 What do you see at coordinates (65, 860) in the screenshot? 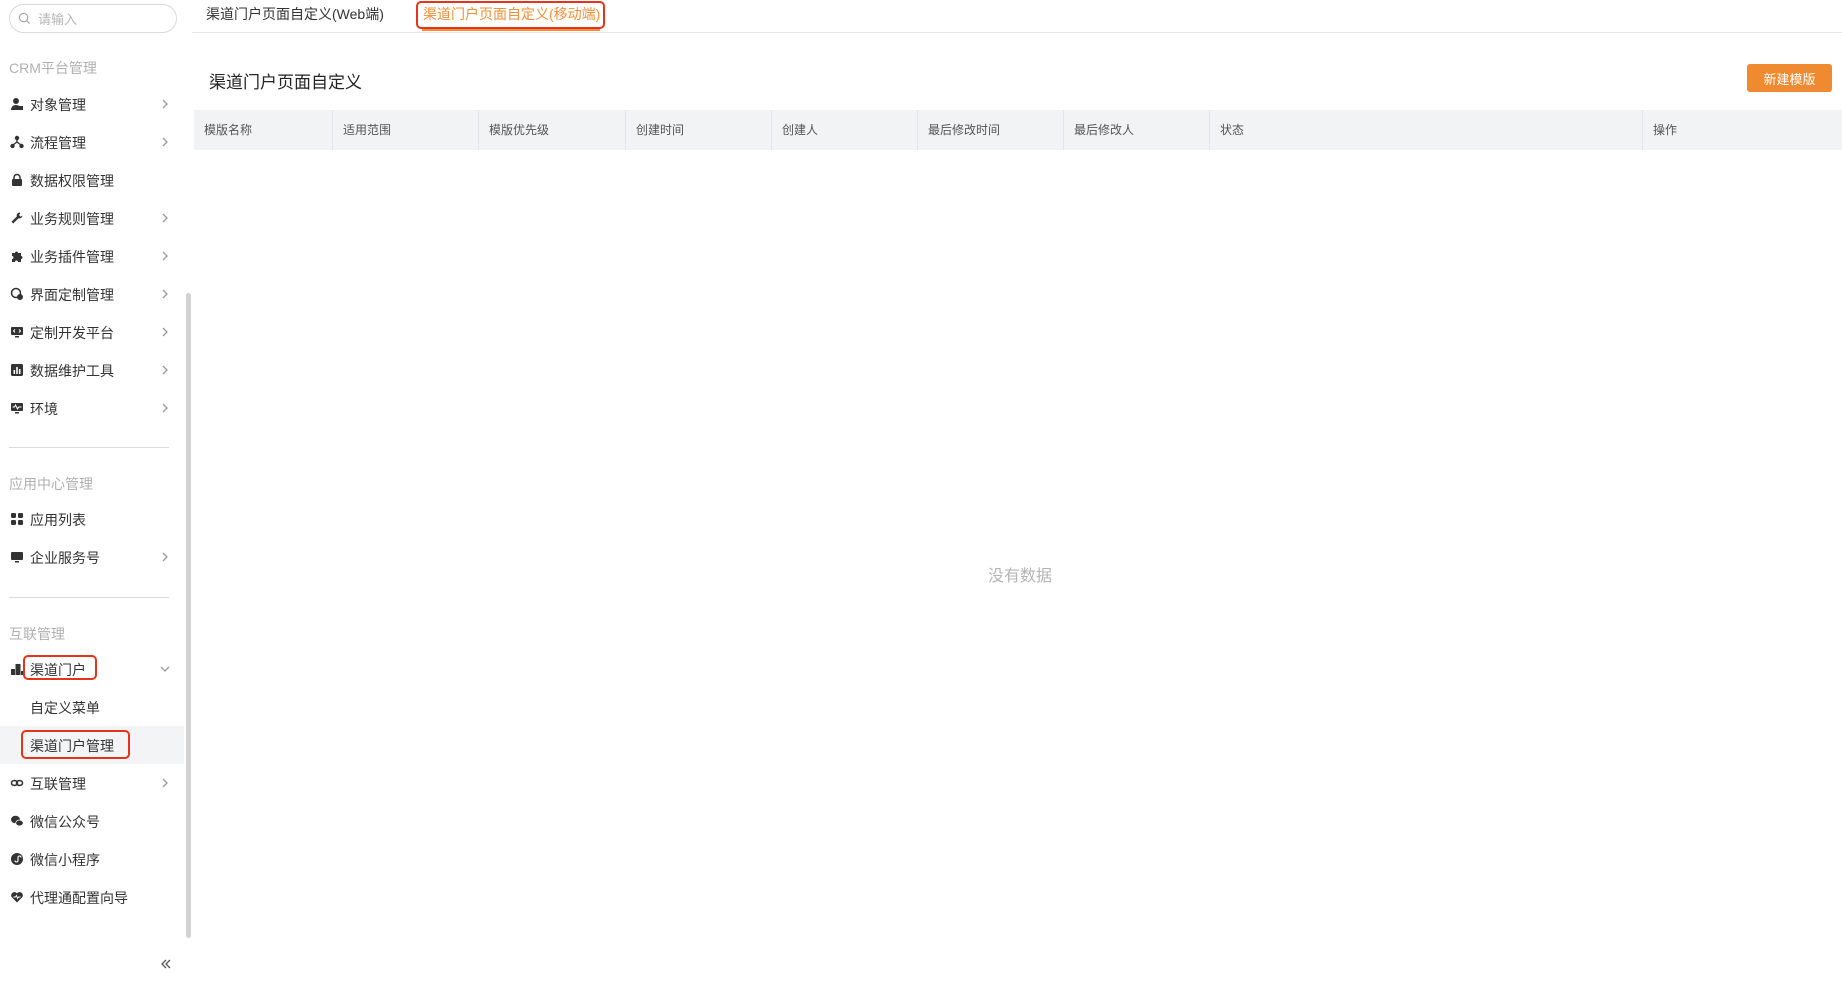
I see `sidebar-item-label: 微信小程序` at bounding box center [65, 860].